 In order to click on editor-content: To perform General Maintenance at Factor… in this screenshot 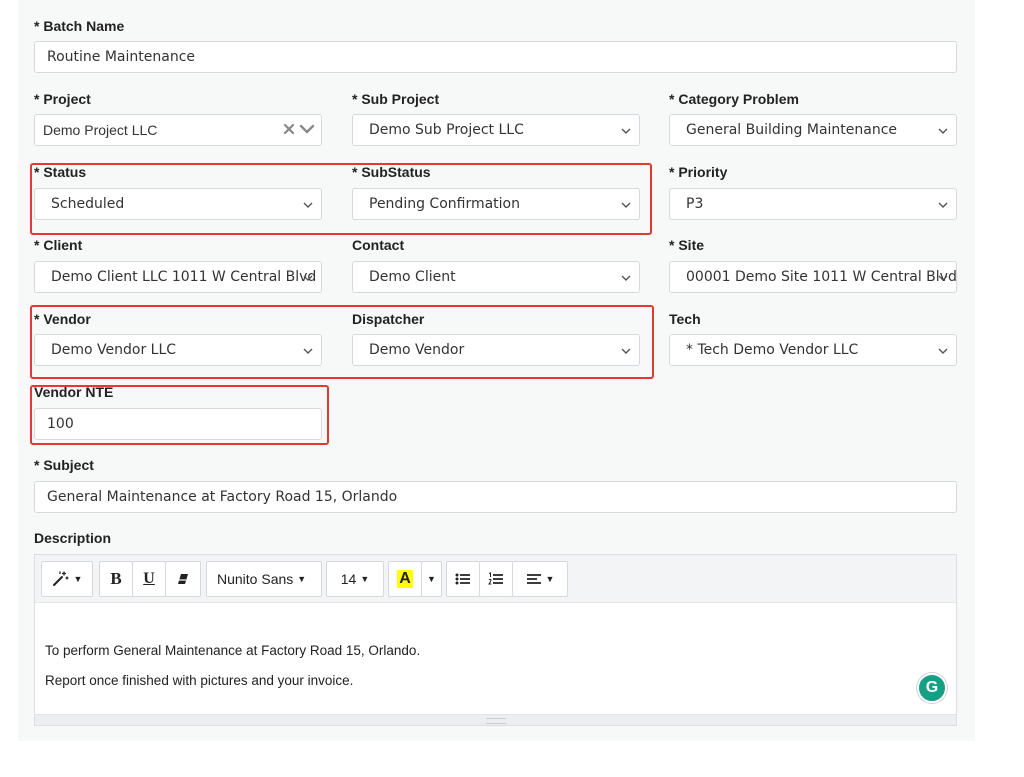, I will do `click(232, 673)`.